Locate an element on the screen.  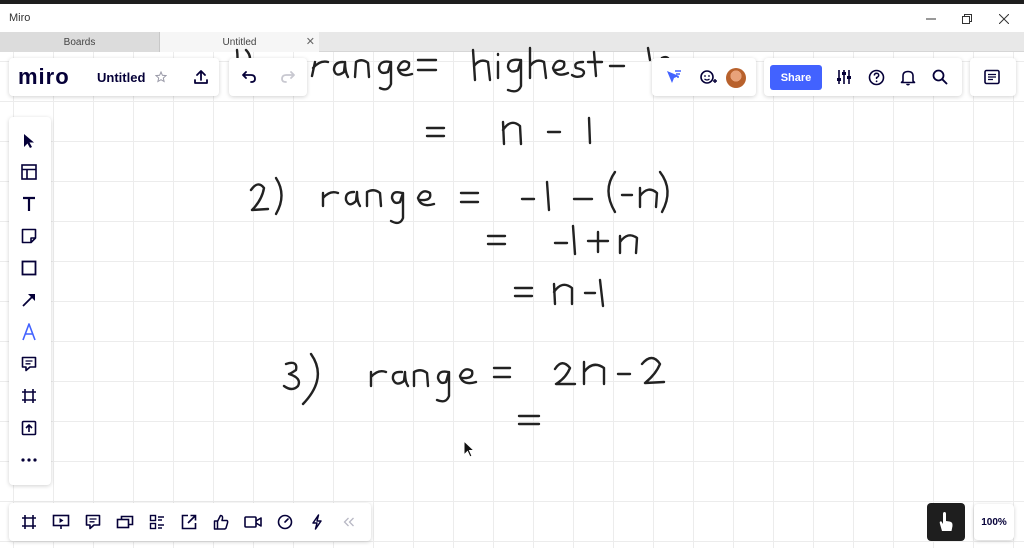
frames-icon is located at coordinates (29, 522).